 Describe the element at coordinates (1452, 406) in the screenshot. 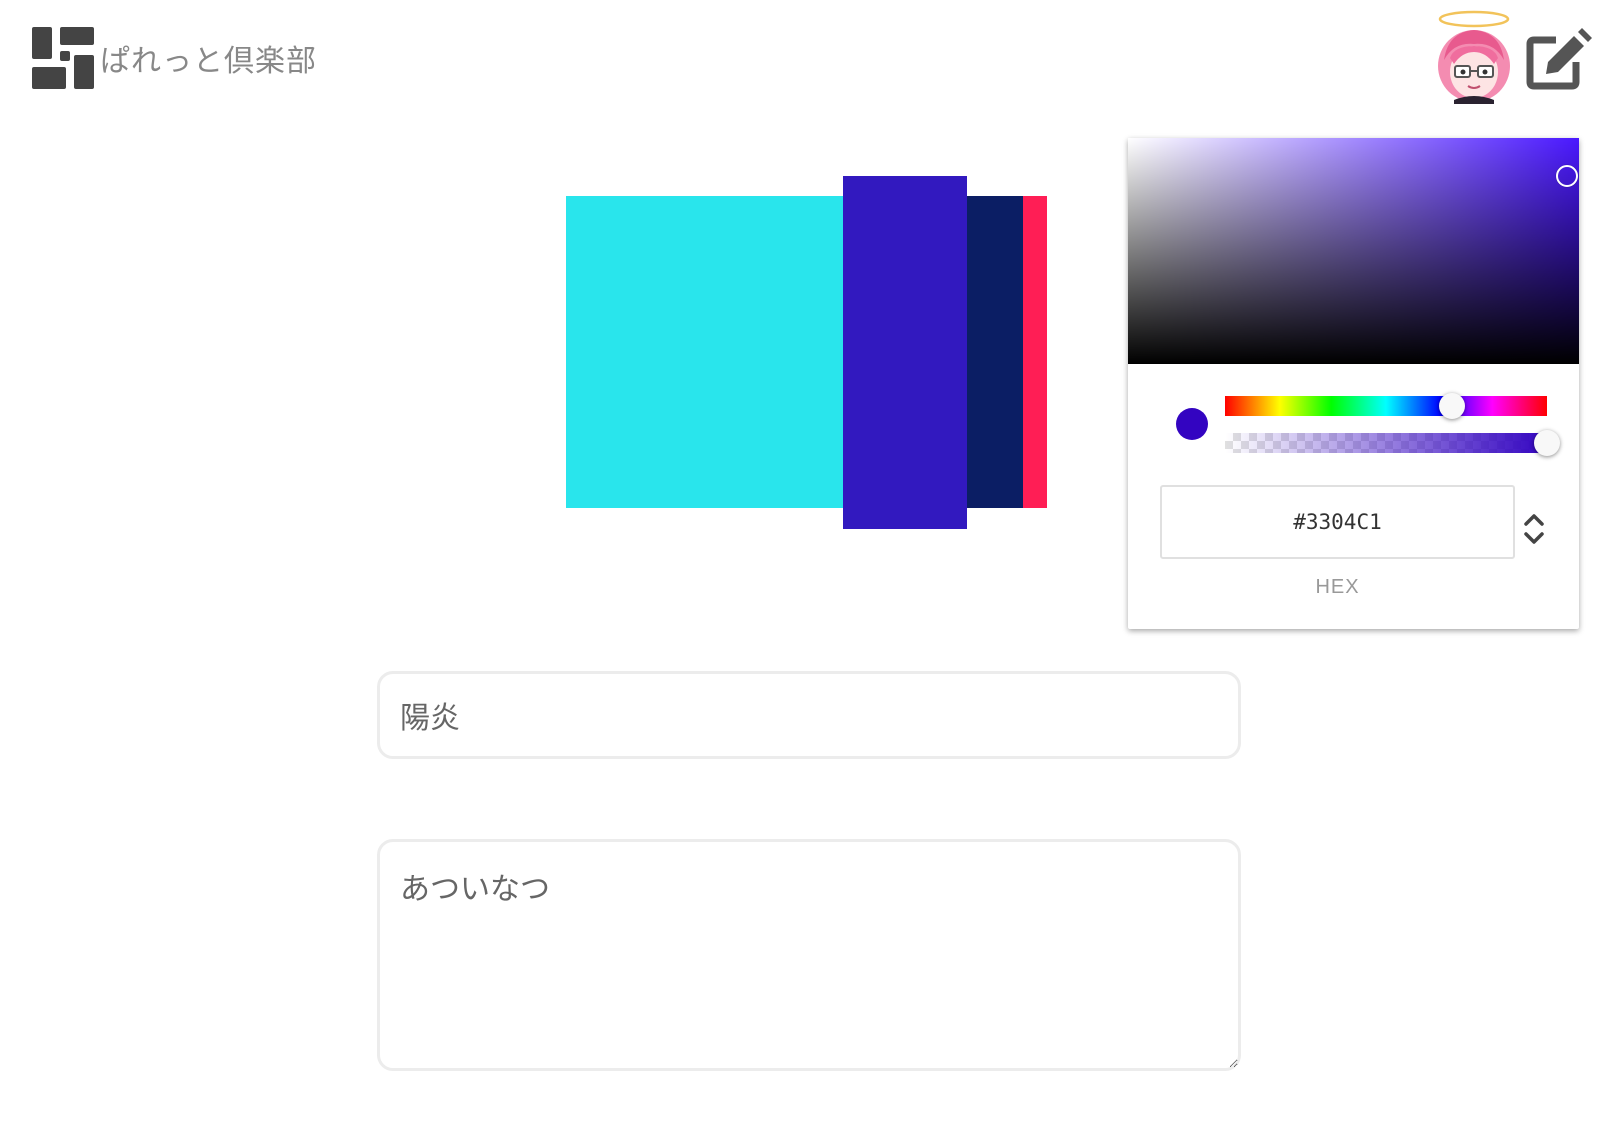

I see `hue-slider-thumb` at that location.